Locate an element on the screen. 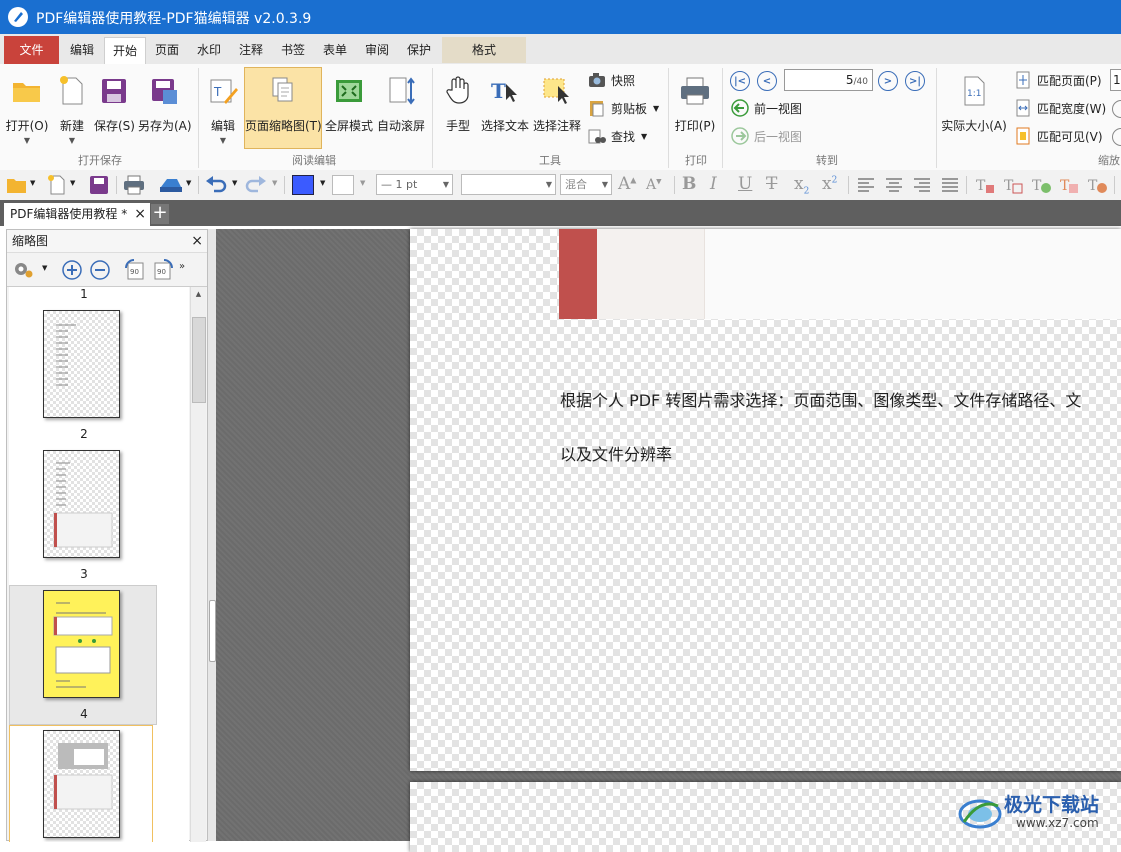 This screenshot has width=1121, height=852. undo-icon is located at coordinates (216, 185).